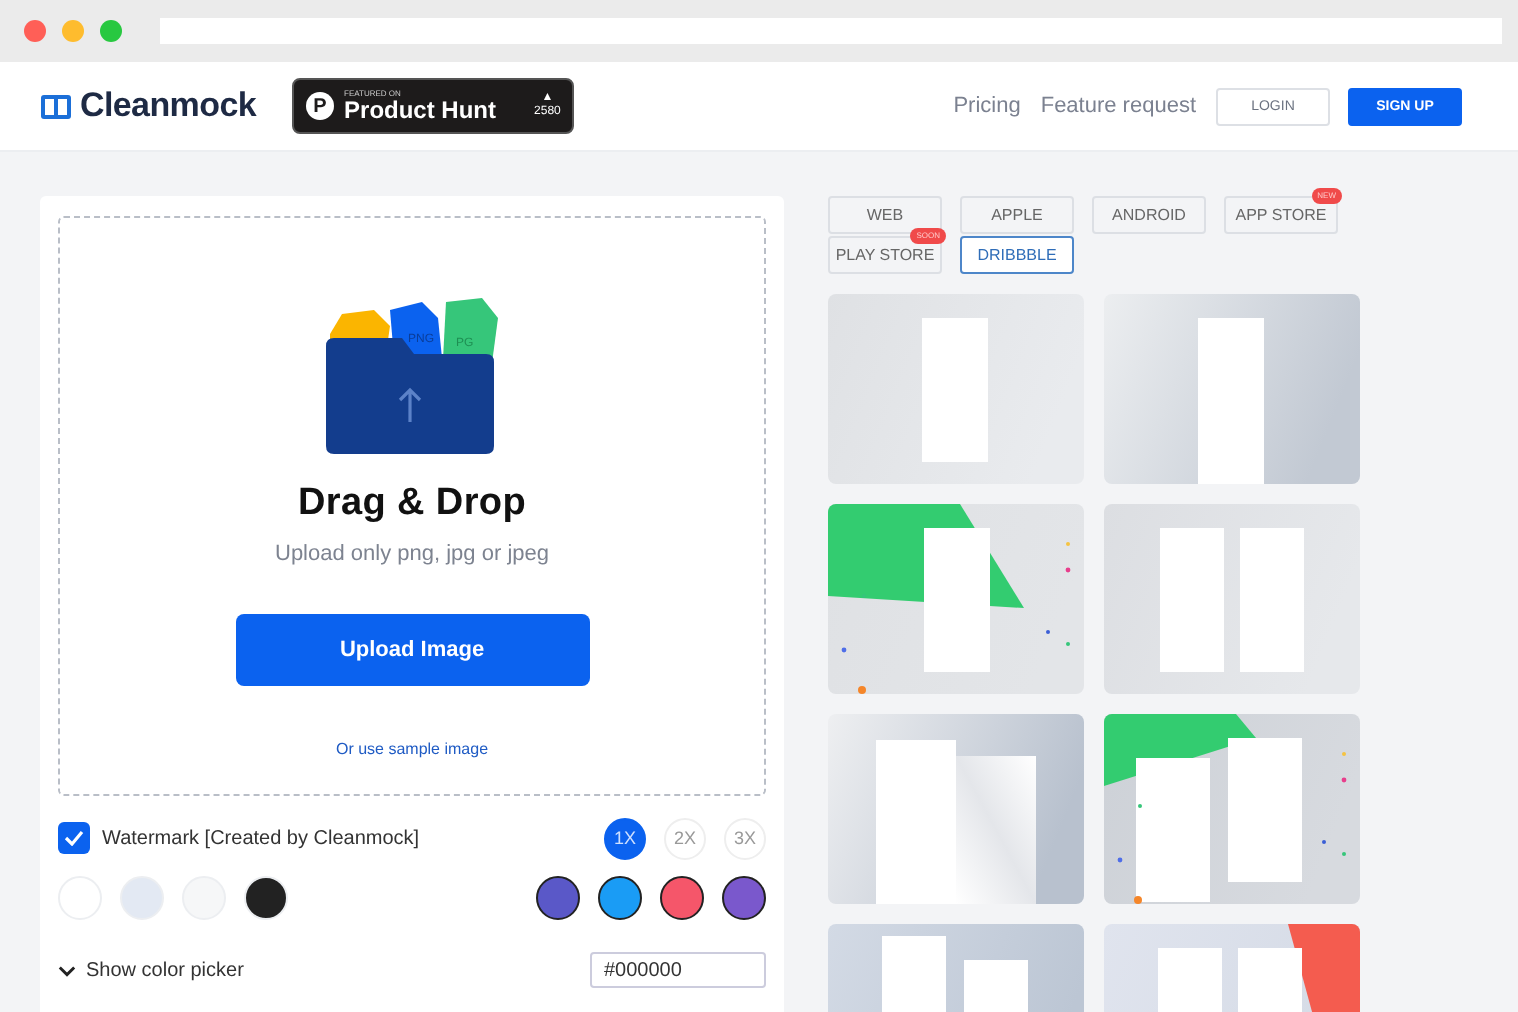 This screenshot has height=1012, width=1518. What do you see at coordinates (67, 970) in the screenshot?
I see `chevron-icon` at bounding box center [67, 970].